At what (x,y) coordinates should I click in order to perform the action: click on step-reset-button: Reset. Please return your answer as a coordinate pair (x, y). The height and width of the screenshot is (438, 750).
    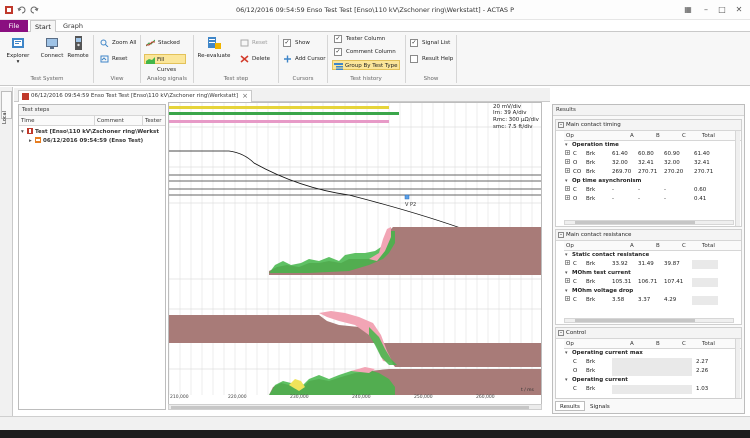
    Looking at the image, I should click on (253, 43).